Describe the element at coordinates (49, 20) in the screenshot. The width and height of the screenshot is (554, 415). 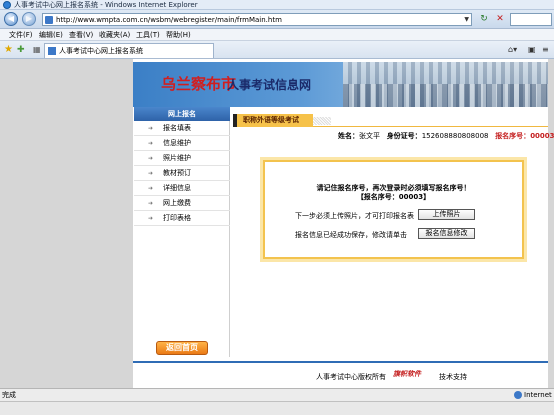
I see `page-icon` at that location.